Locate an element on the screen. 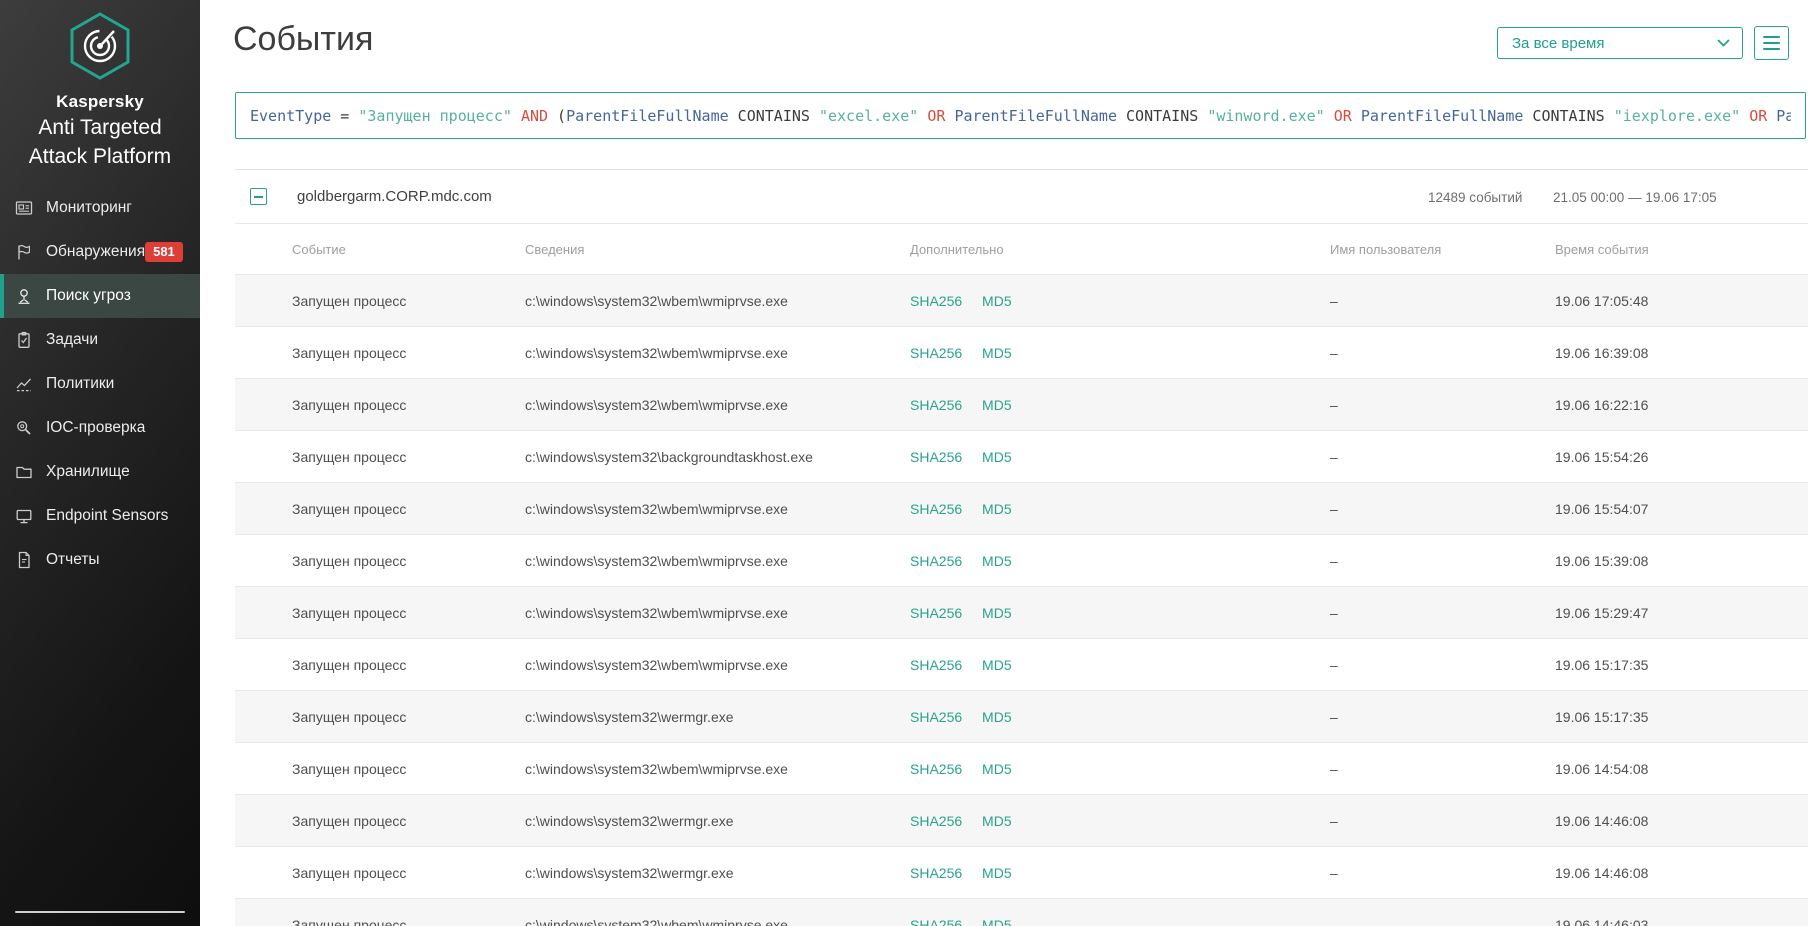  sidebar-item-storage: Хранилище is located at coordinates (100, 472).